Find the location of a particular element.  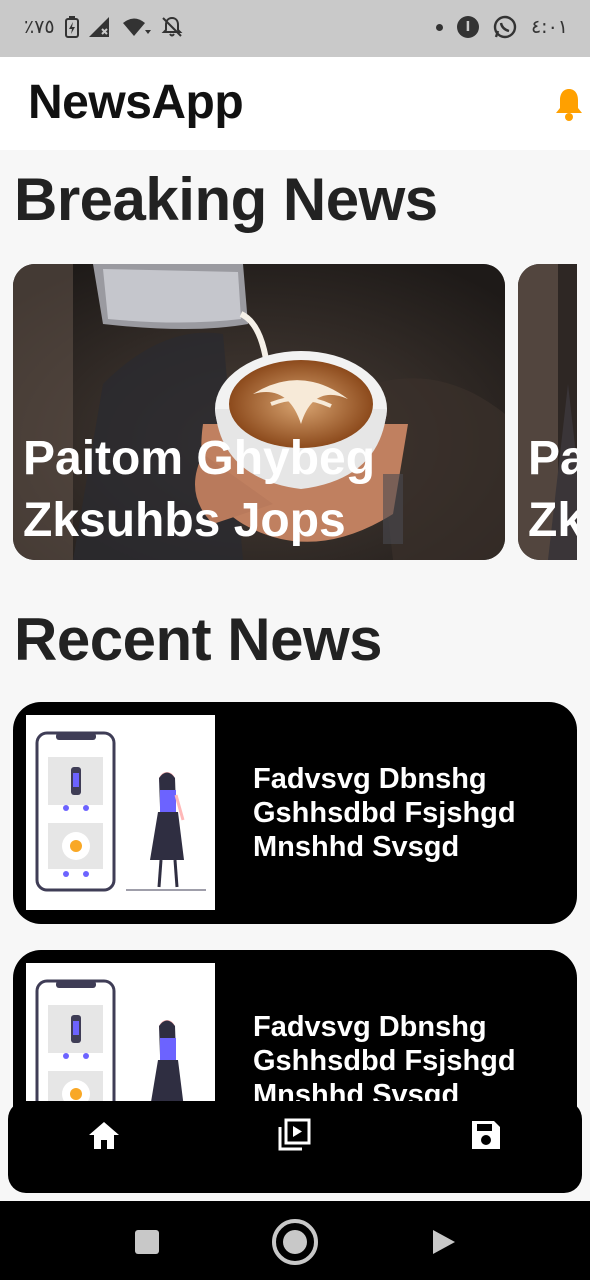

status-bar: ٪٧٥ I ٤:٠١ is located at coordinates (295, 28).